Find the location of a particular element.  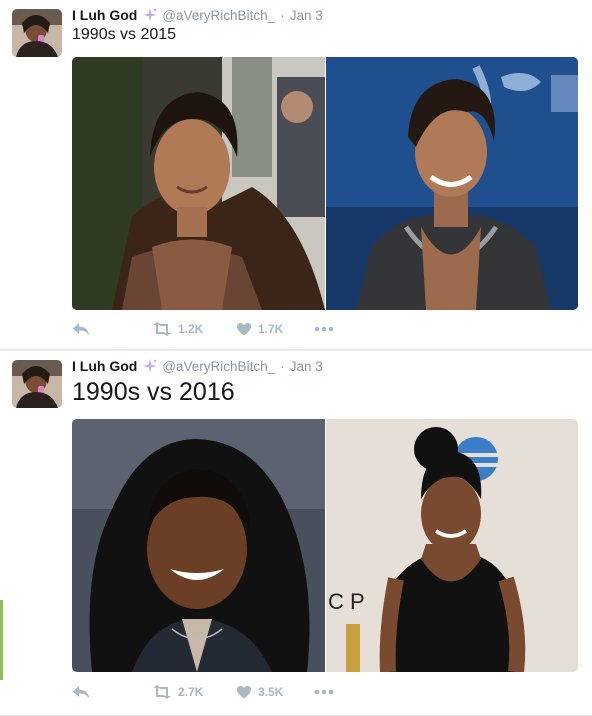

tweet-text: 1990s vs 2016 is located at coordinates (153, 392).